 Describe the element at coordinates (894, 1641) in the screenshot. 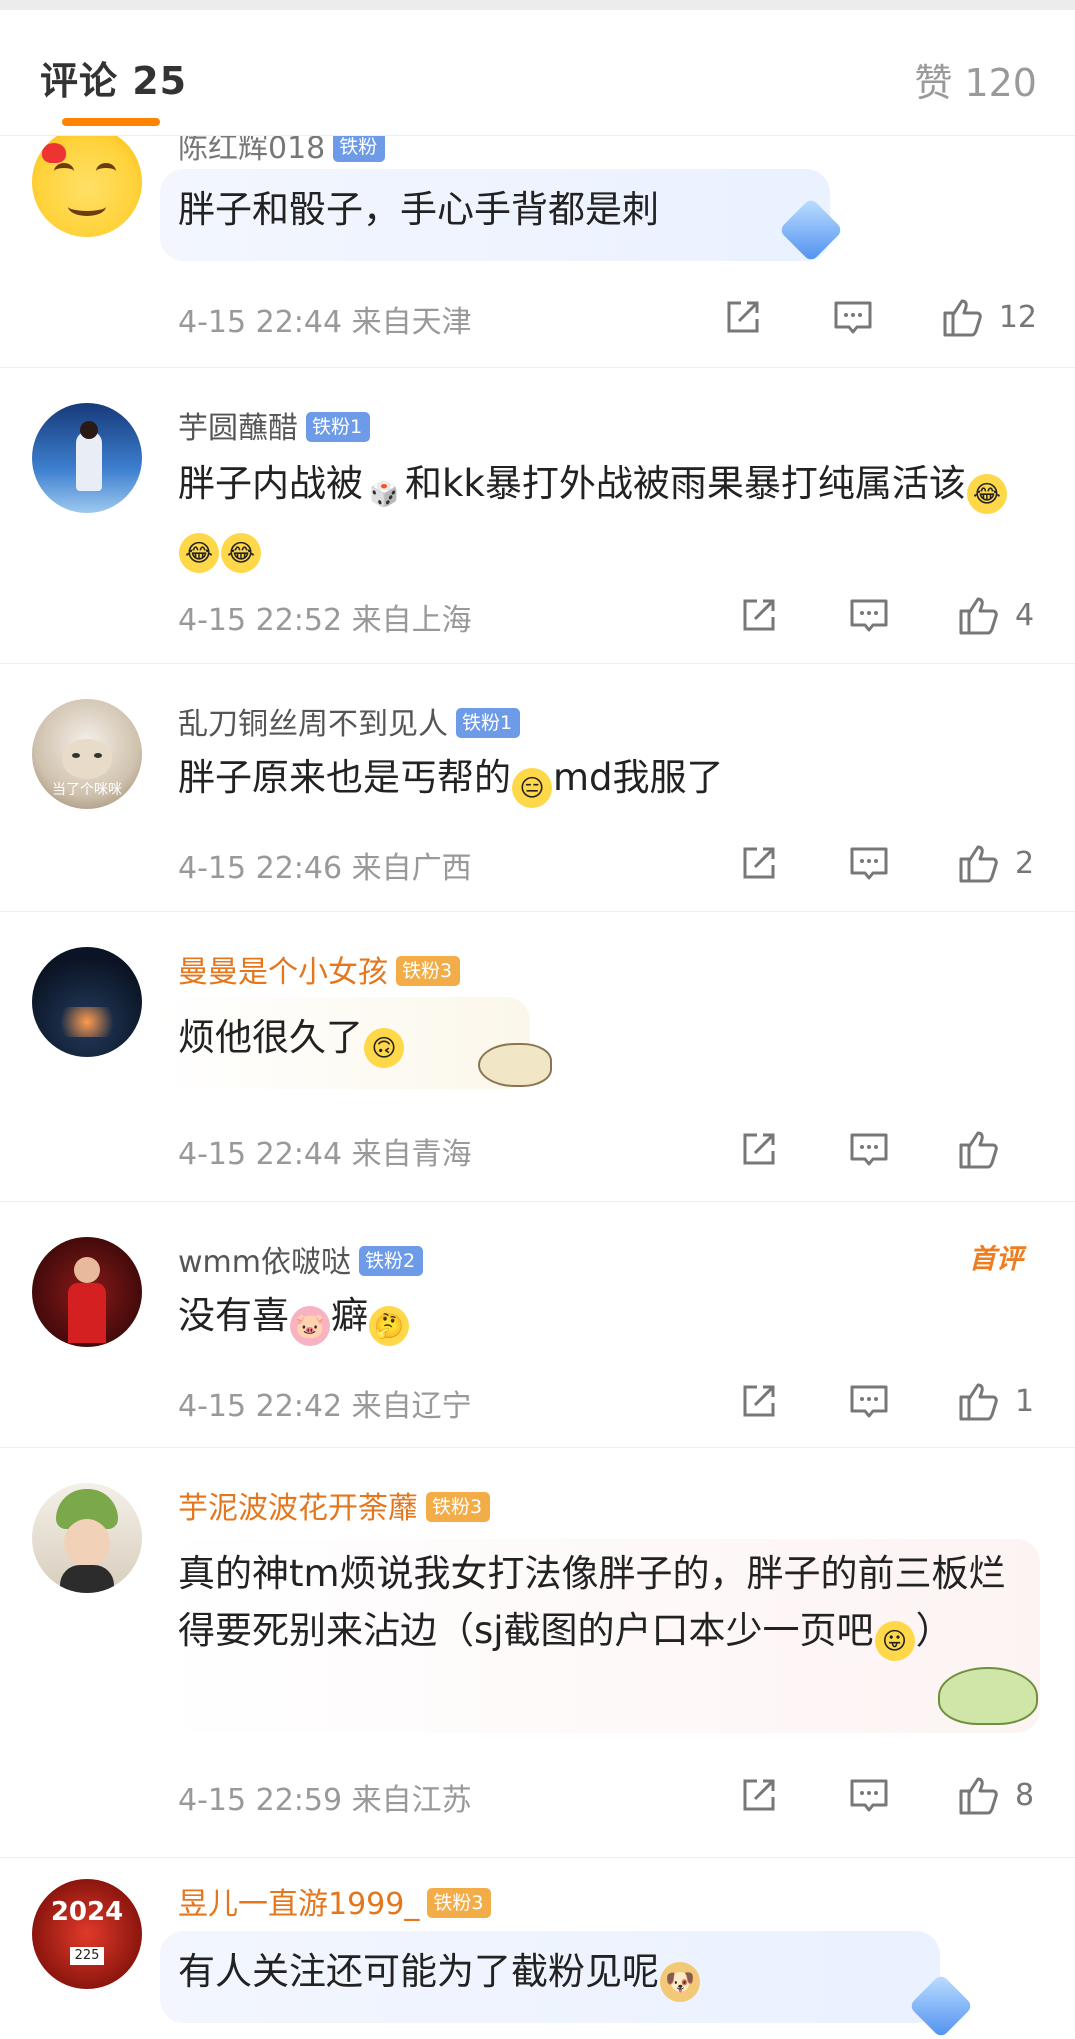

I see `tongue-emoji: 😛` at that location.